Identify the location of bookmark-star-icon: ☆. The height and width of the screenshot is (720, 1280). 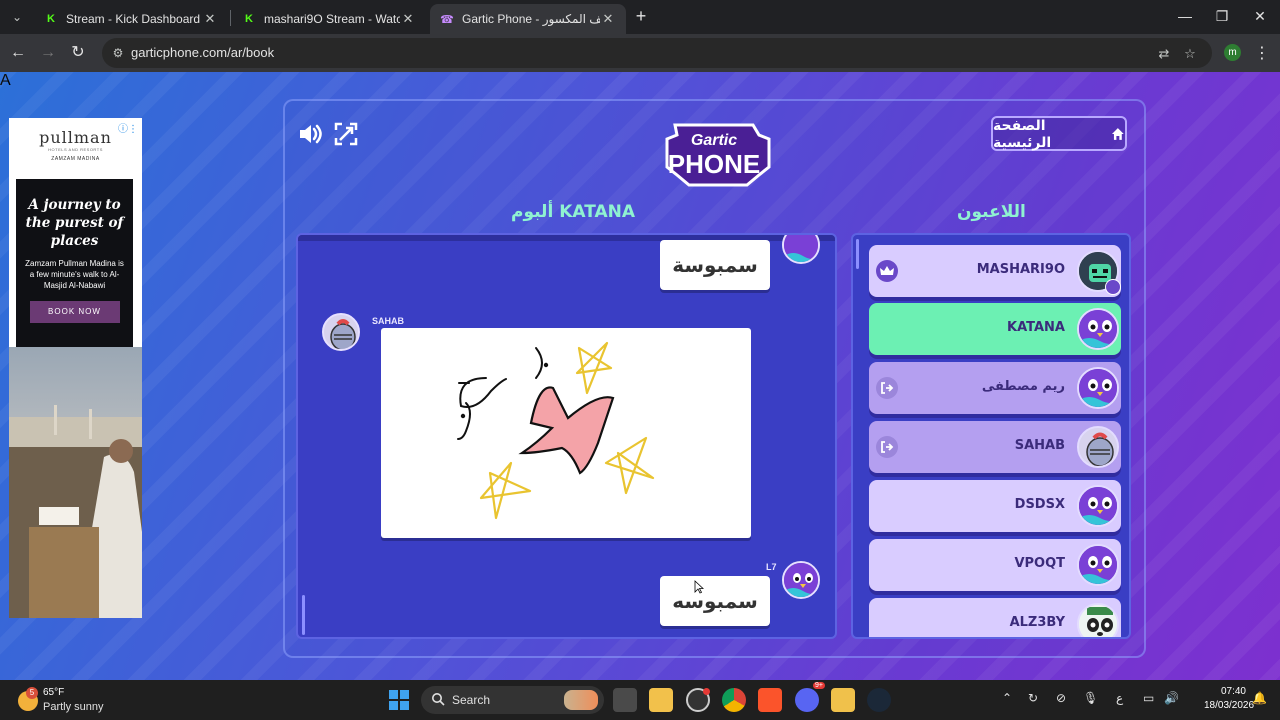
(1190, 54).